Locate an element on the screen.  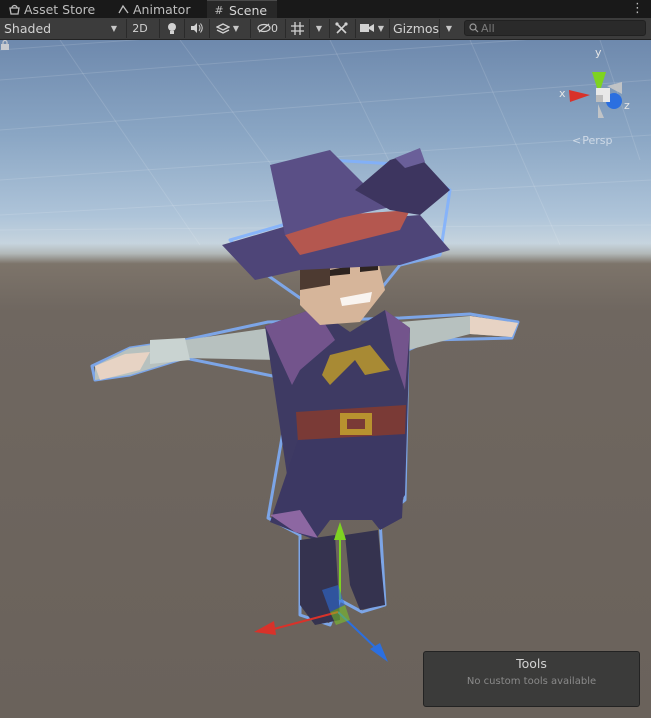
grid-icon is located at coordinates (297, 28).